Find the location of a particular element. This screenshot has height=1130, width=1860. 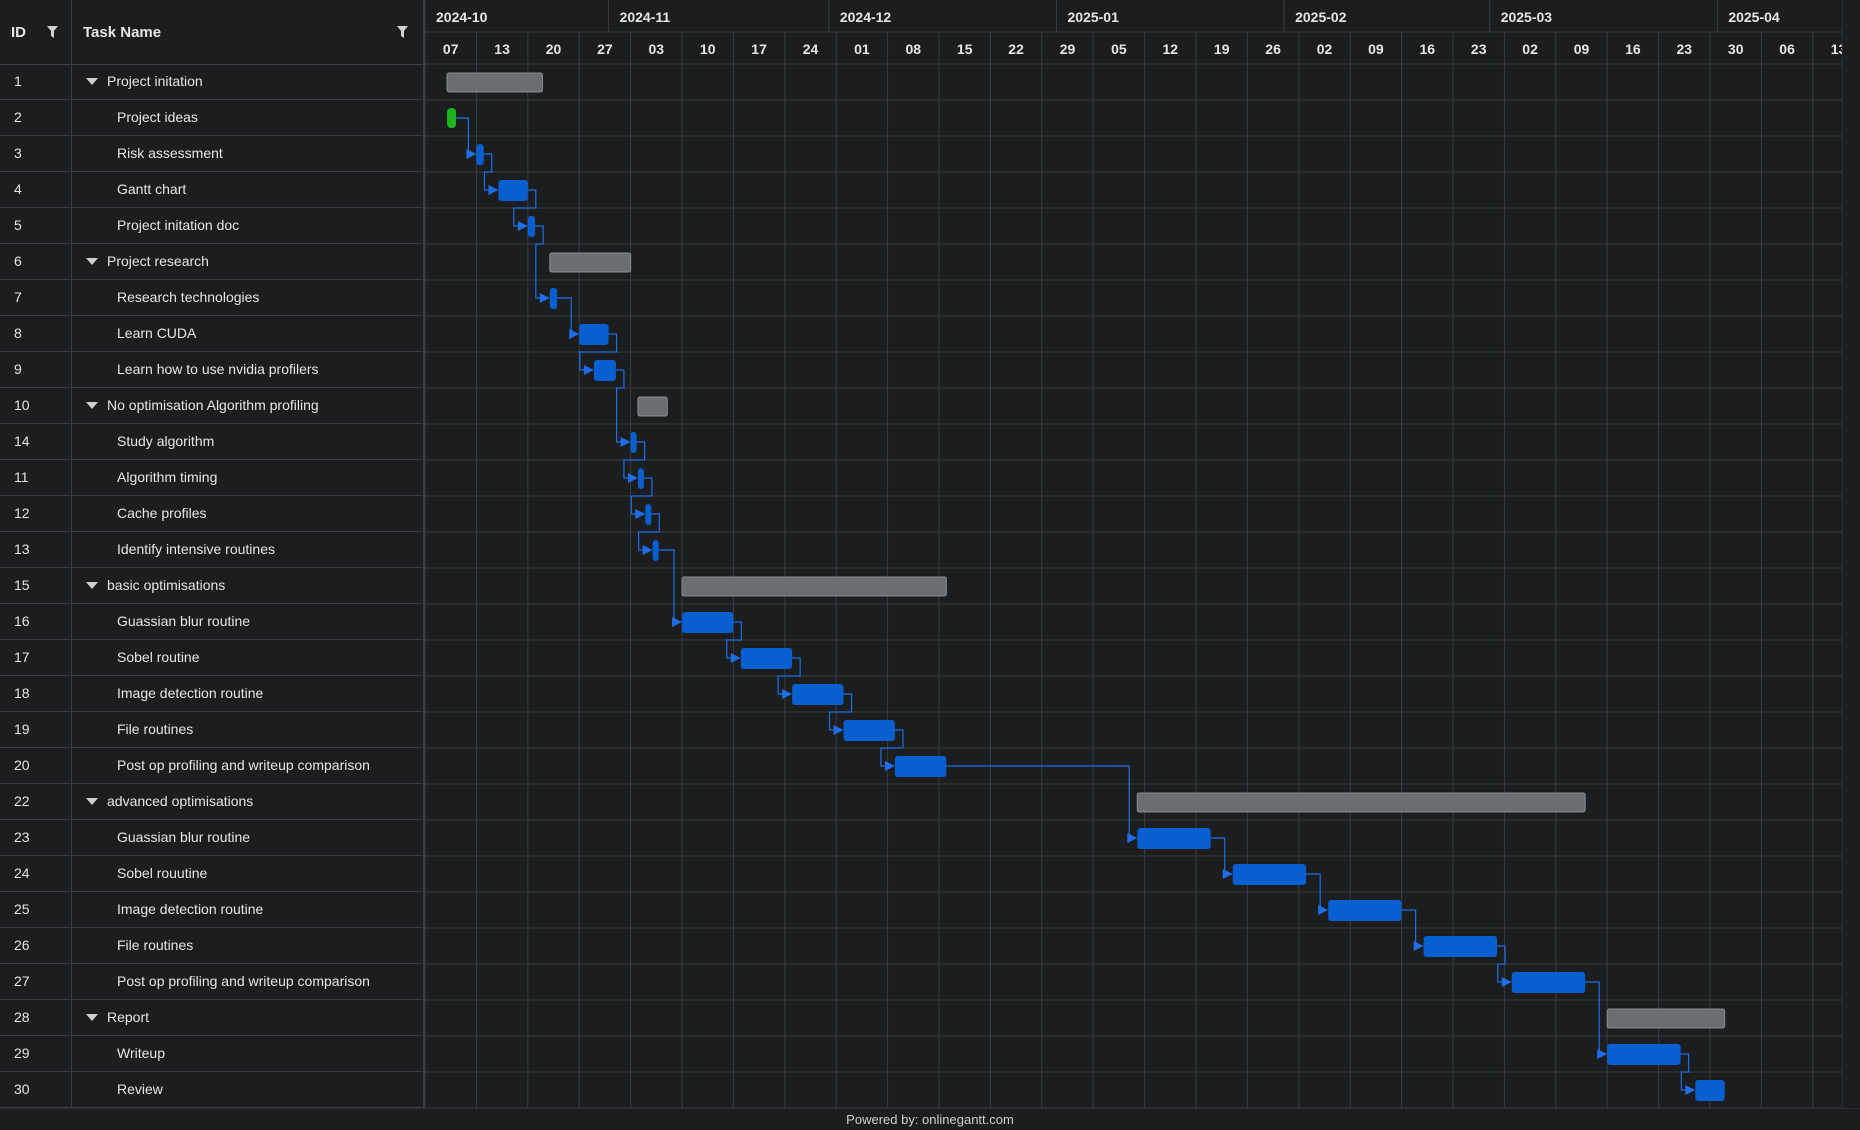

task-row: 10 No optimisation Algorithm profiling is located at coordinates (211, 406).